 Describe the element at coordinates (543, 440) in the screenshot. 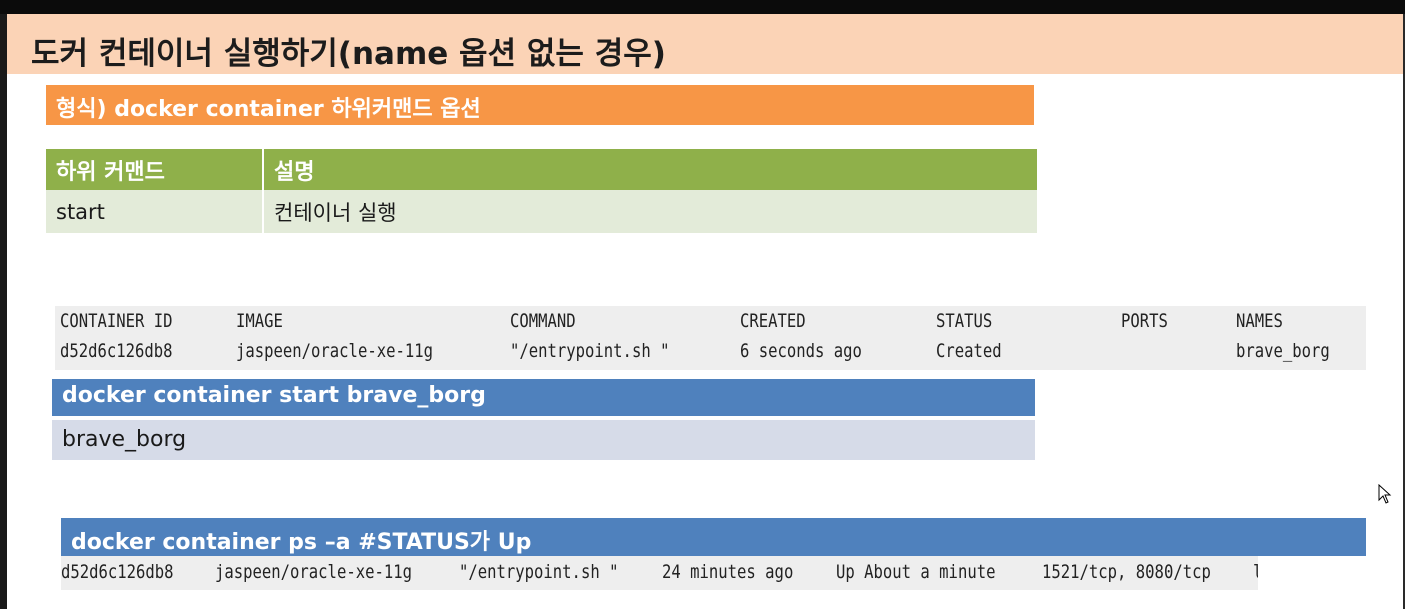

I see `start-output: brave_borg` at that location.